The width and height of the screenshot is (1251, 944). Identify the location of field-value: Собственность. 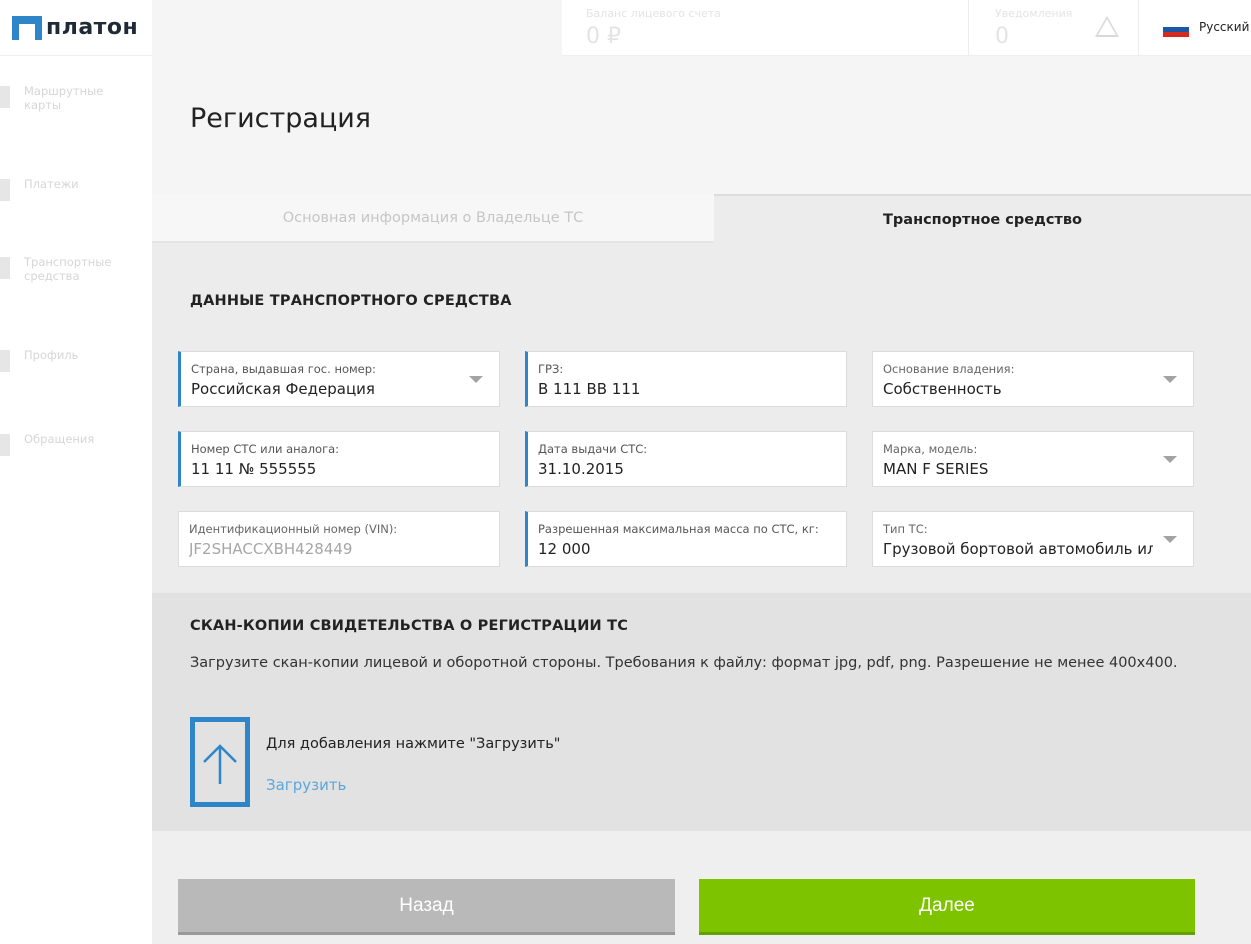
(942, 389).